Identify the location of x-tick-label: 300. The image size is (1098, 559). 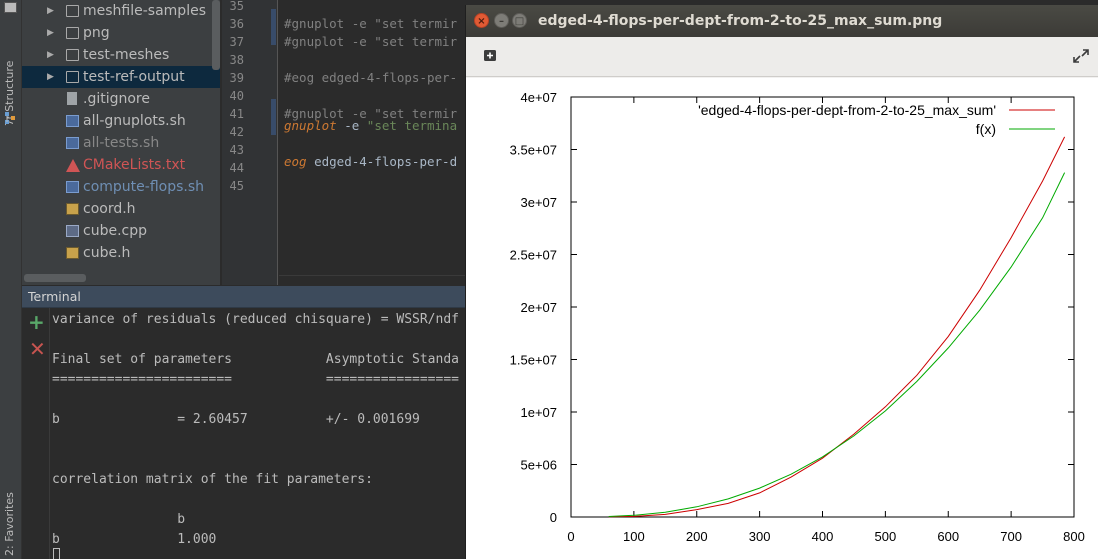
(760, 536).